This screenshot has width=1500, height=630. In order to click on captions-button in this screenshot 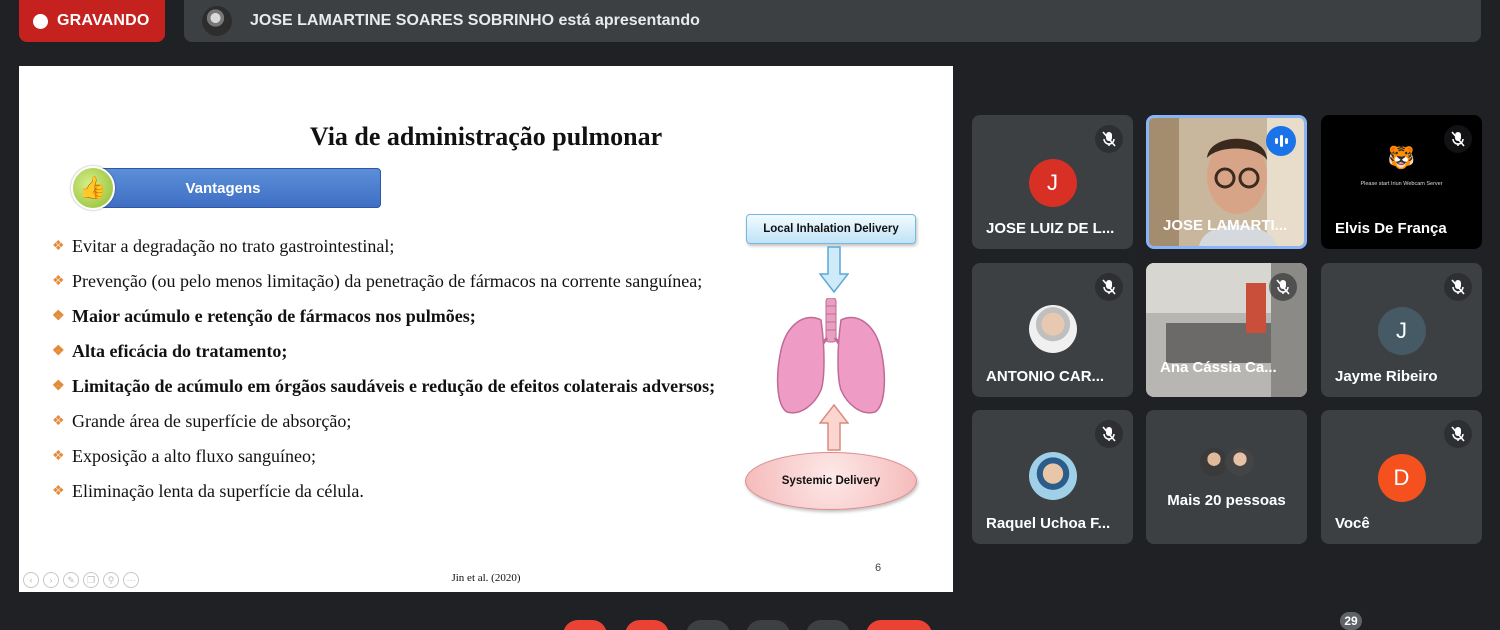, I will do `click(708, 625)`.